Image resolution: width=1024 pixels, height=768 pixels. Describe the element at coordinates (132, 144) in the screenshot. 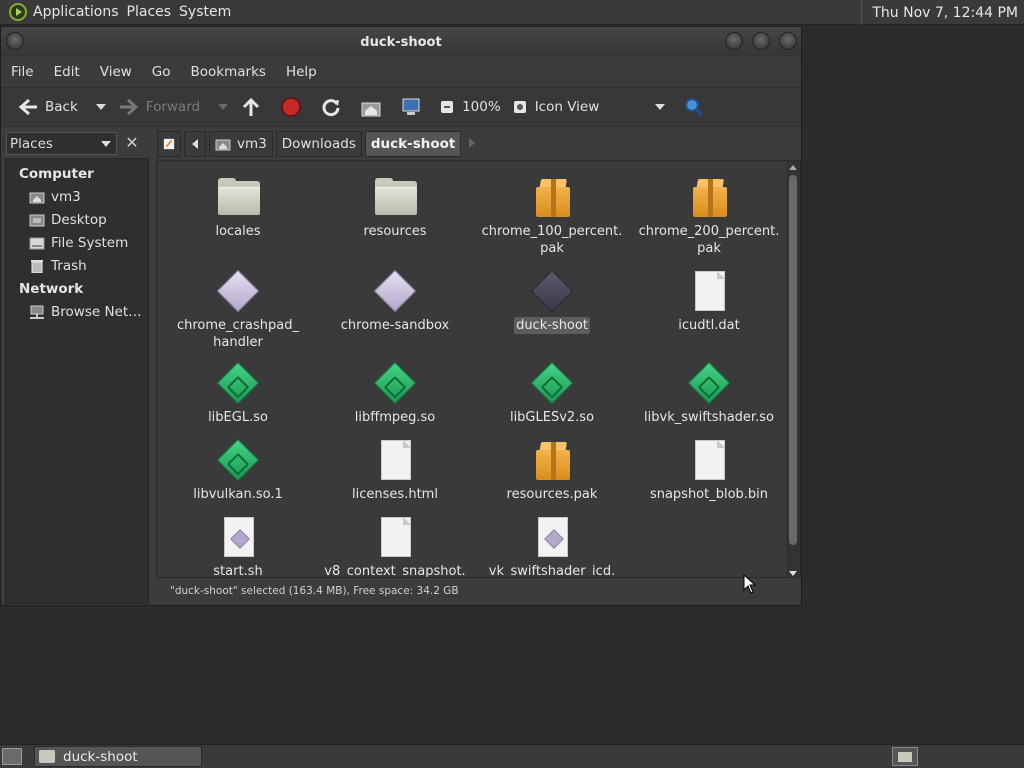

I see `close-sidebar-button: ✕` at that location.